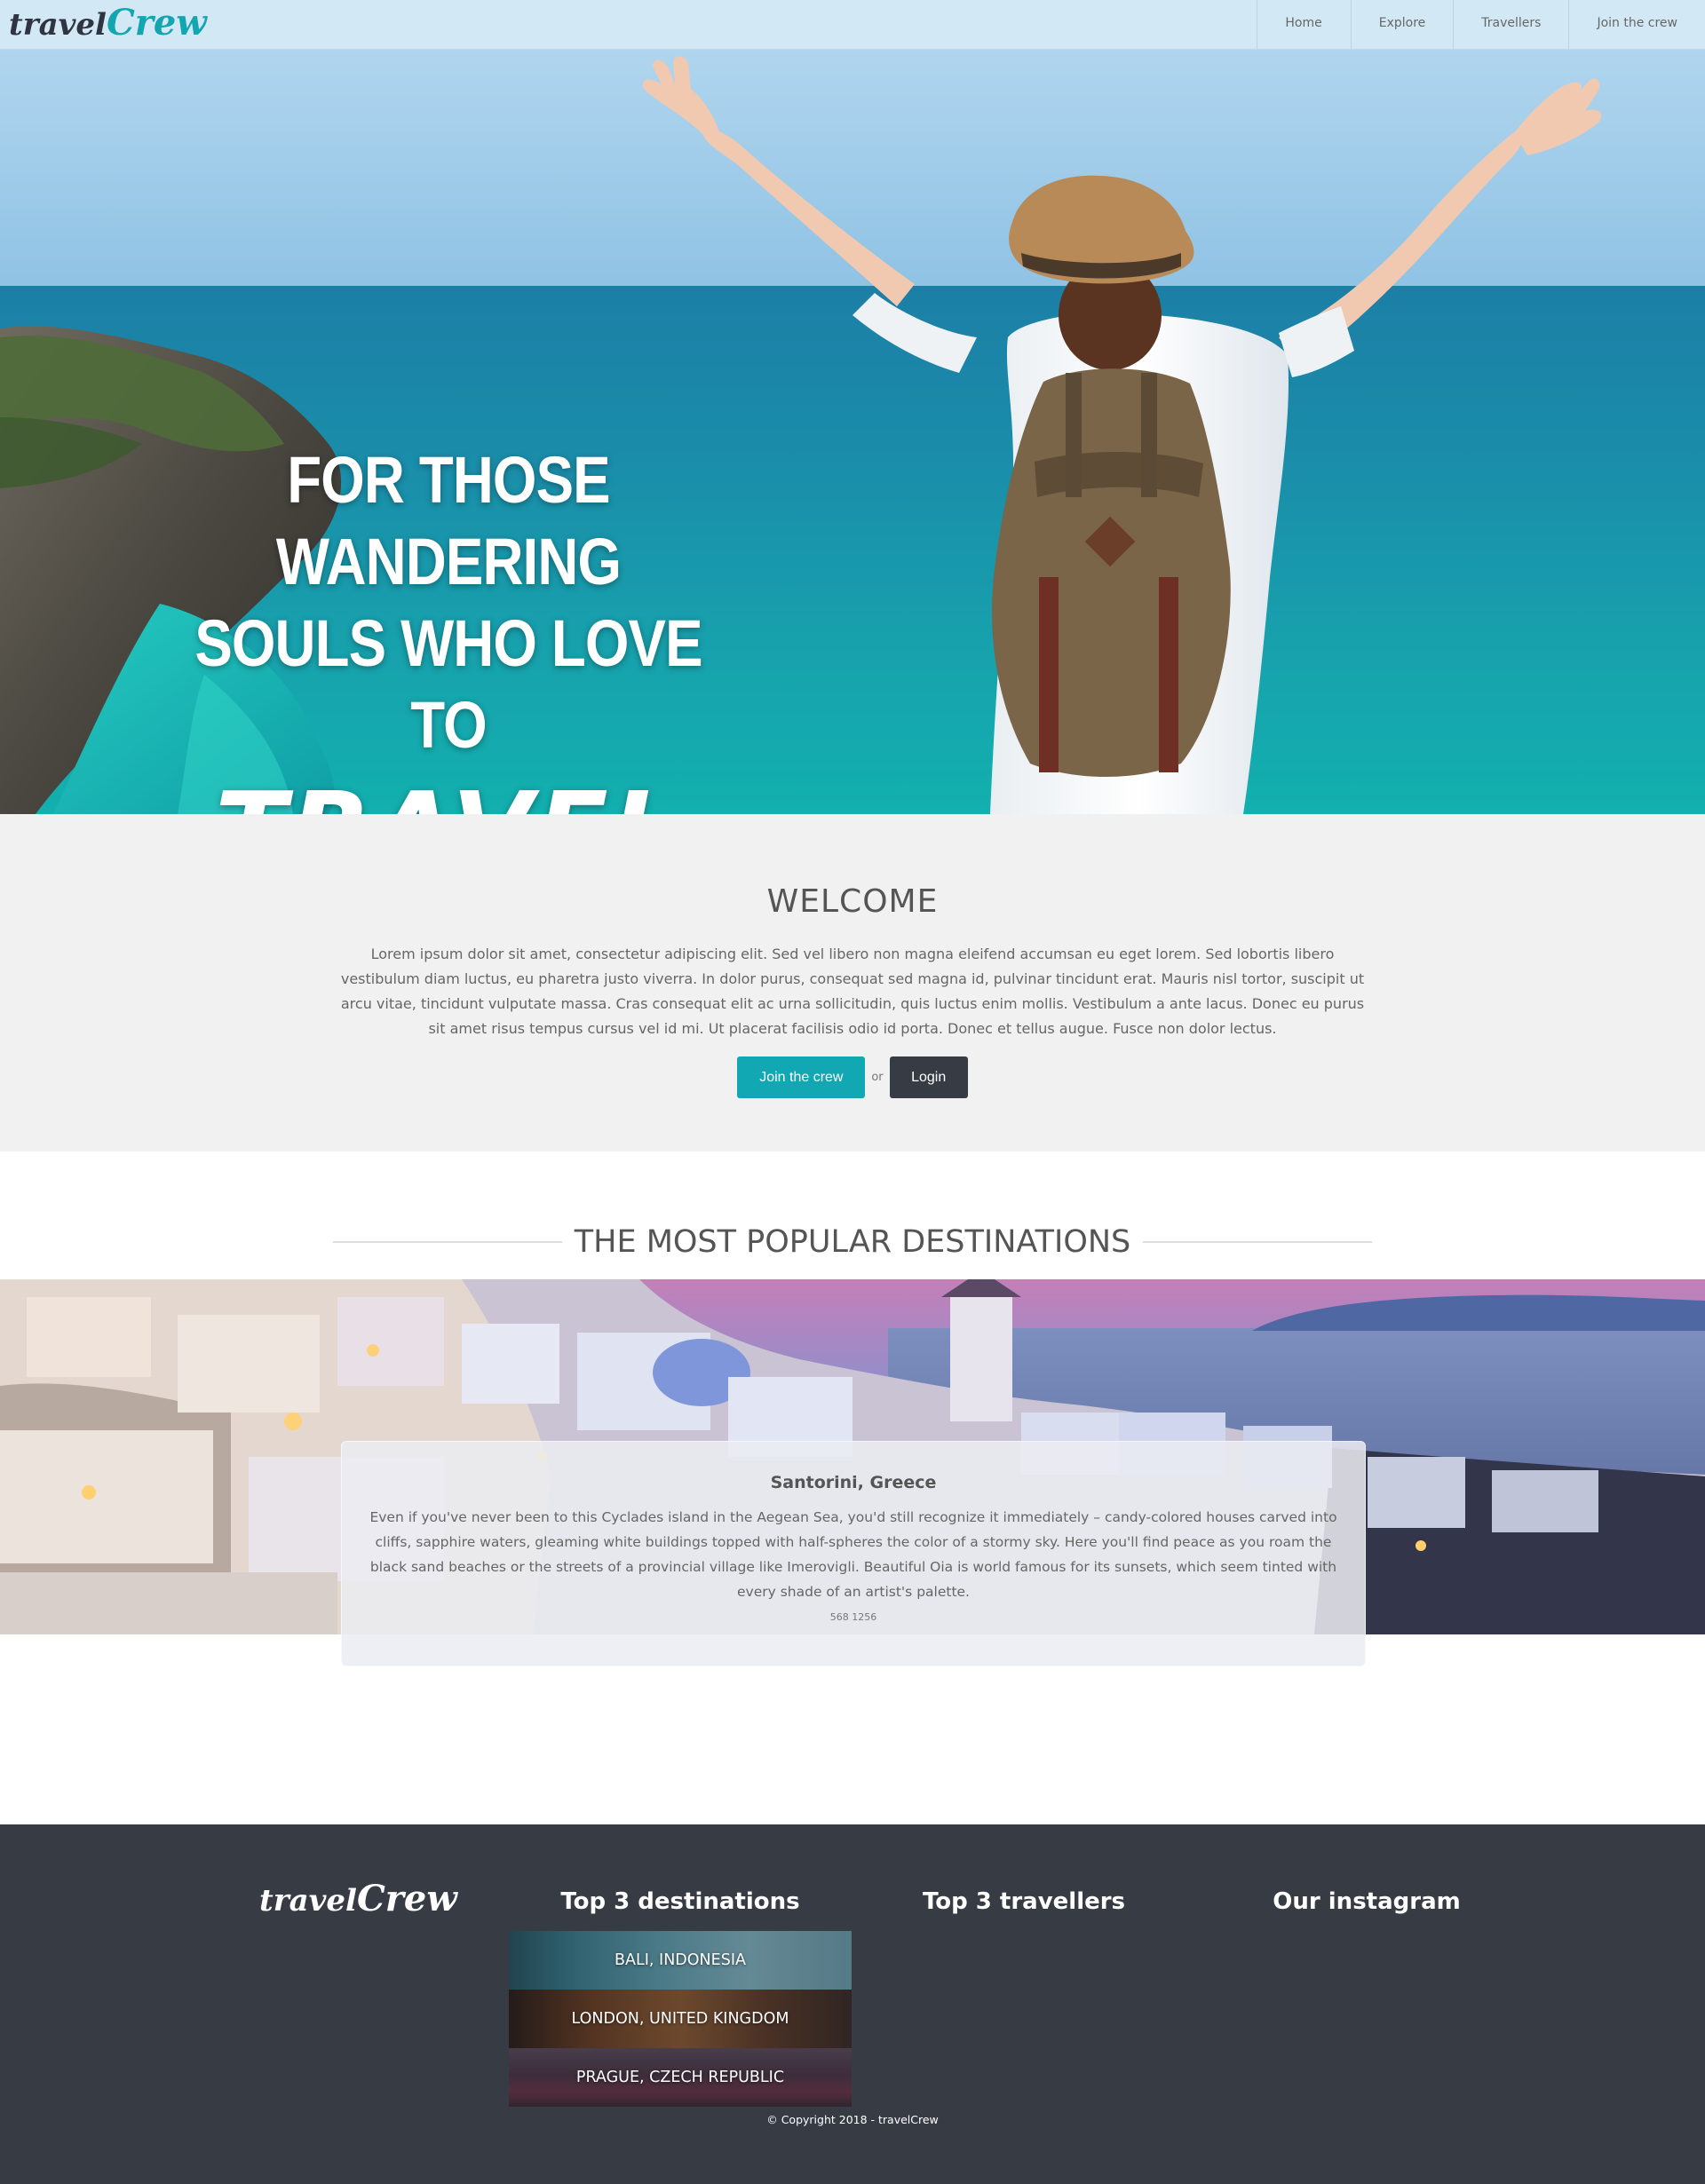  I want to click on top-destination-bali: BALI, INDONESIA, so click(681, 1960).